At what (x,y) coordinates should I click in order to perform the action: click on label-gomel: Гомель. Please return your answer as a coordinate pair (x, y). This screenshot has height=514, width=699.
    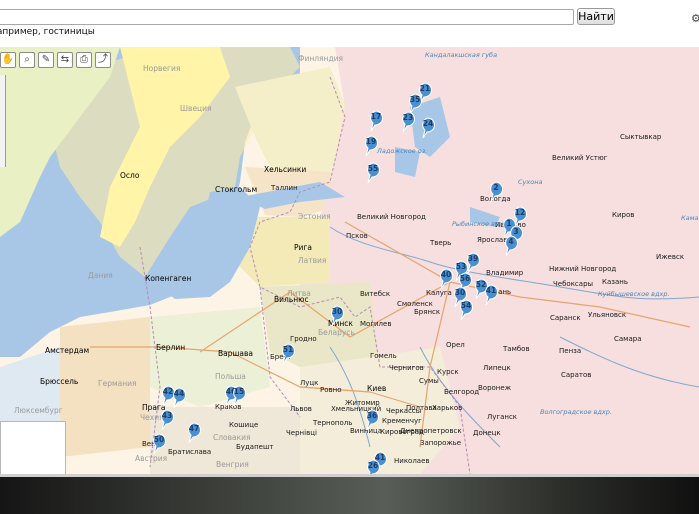
    Looking at the image, I should click on (383, 356).